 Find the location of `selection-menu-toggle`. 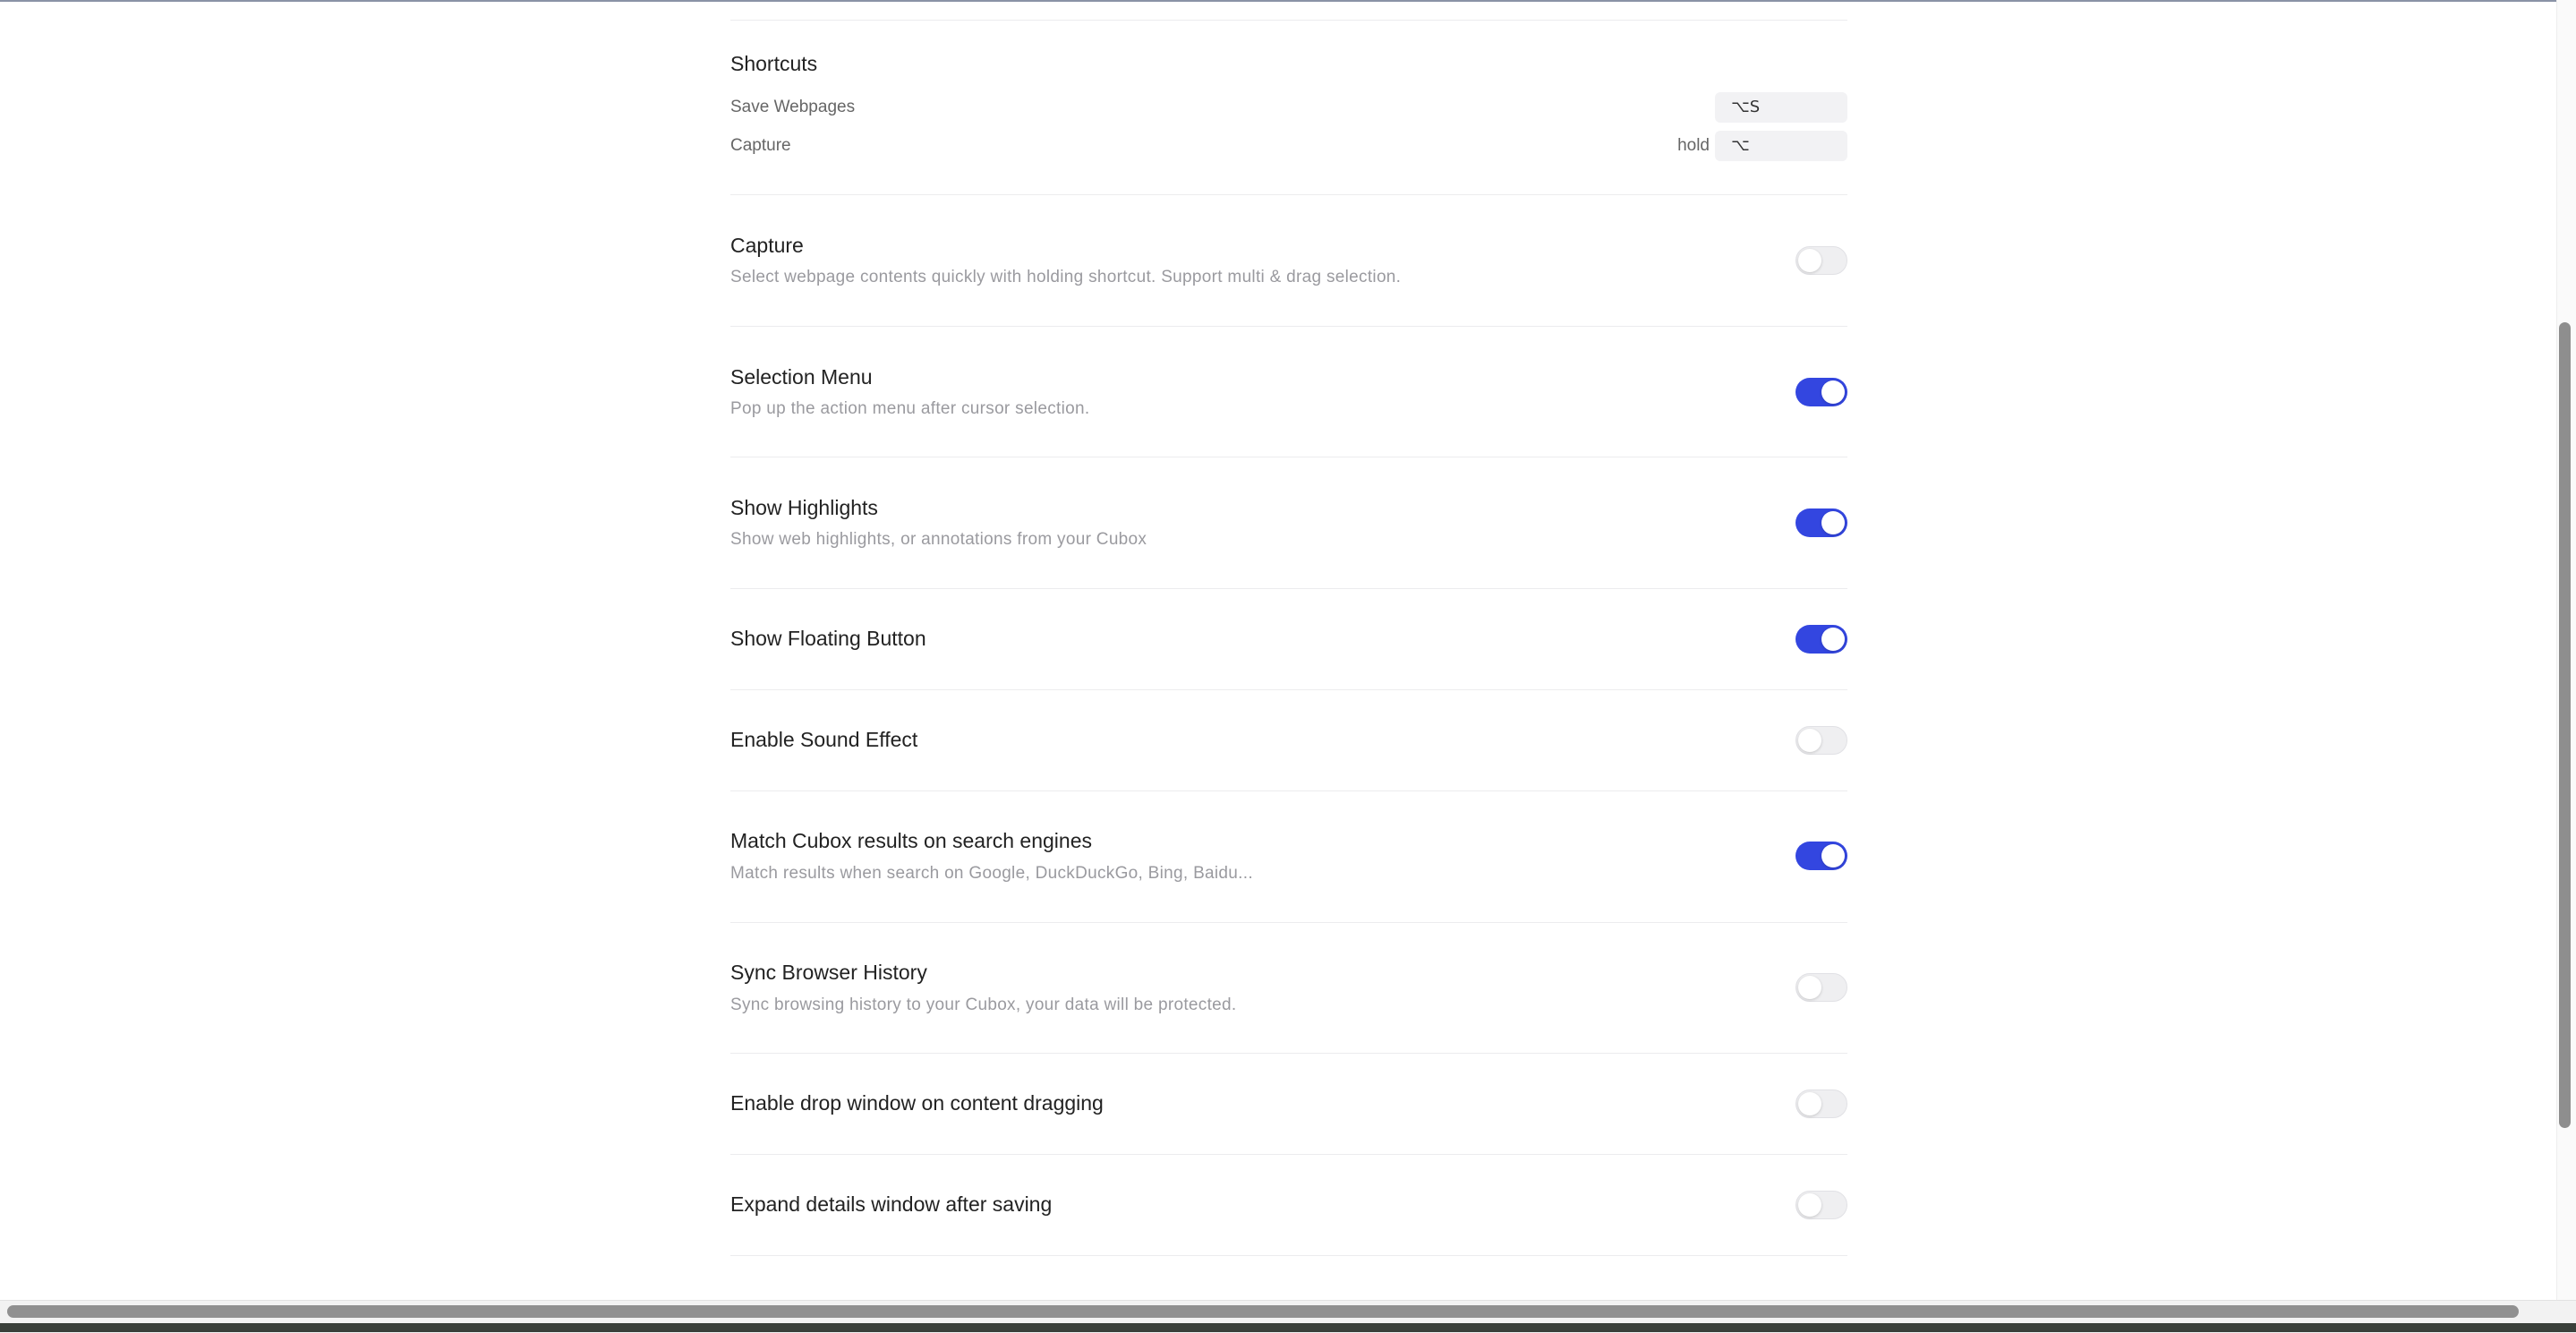

selection-menu-toggle is located at coordinates (1821, 392).